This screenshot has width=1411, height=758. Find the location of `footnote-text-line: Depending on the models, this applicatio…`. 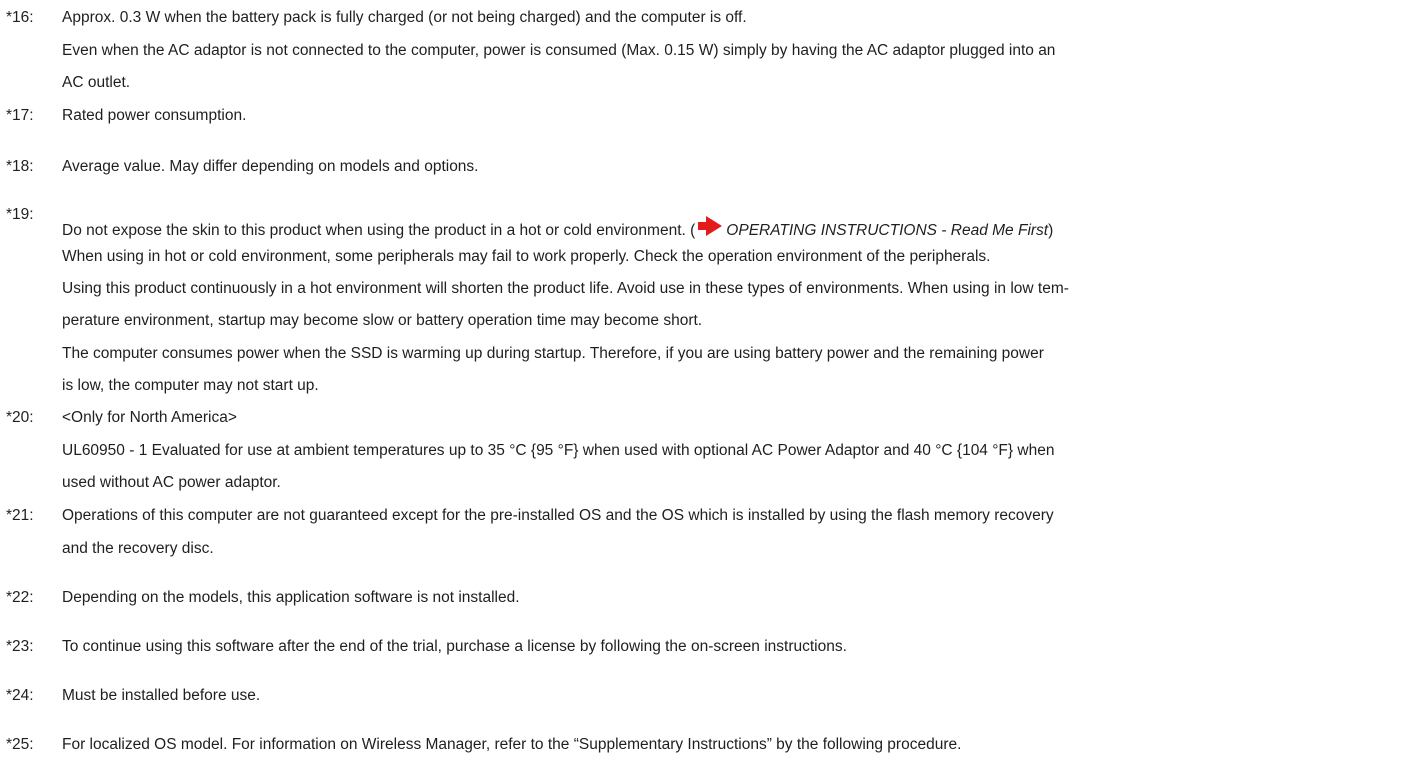

footnote-text-line: Depending on the models, this applicatio… is located at coordinates (291, 597).